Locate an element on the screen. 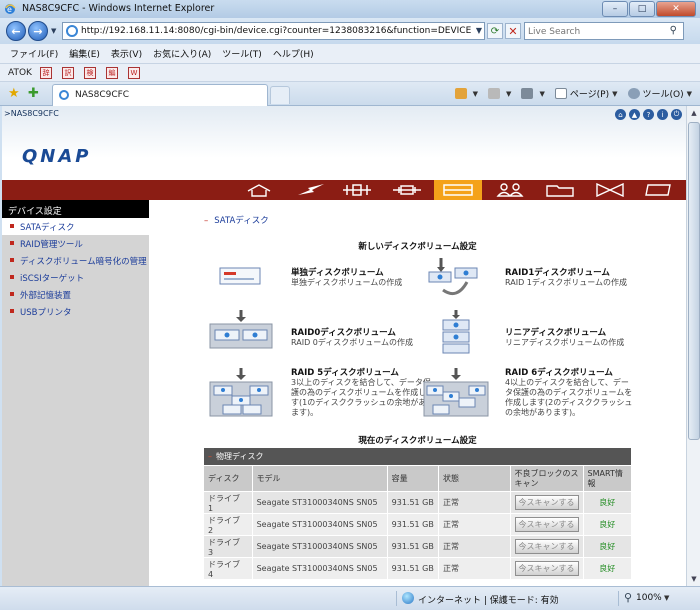 The image size is (700, 610). atok-web-icon: W is located at coordinates (133, 72).